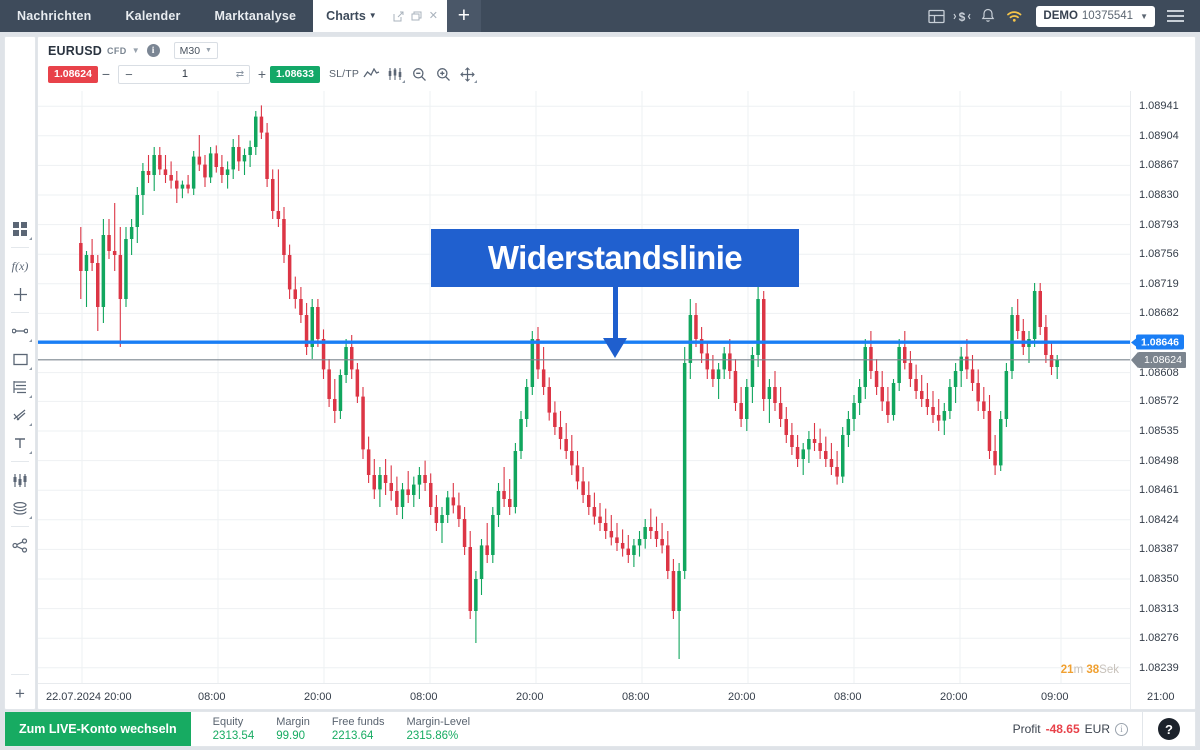 This screenshot has height=750, width=1200. Describe the element at coordinates (433, 16) in the screenshot. I see `close-icon: ✕` at that location.